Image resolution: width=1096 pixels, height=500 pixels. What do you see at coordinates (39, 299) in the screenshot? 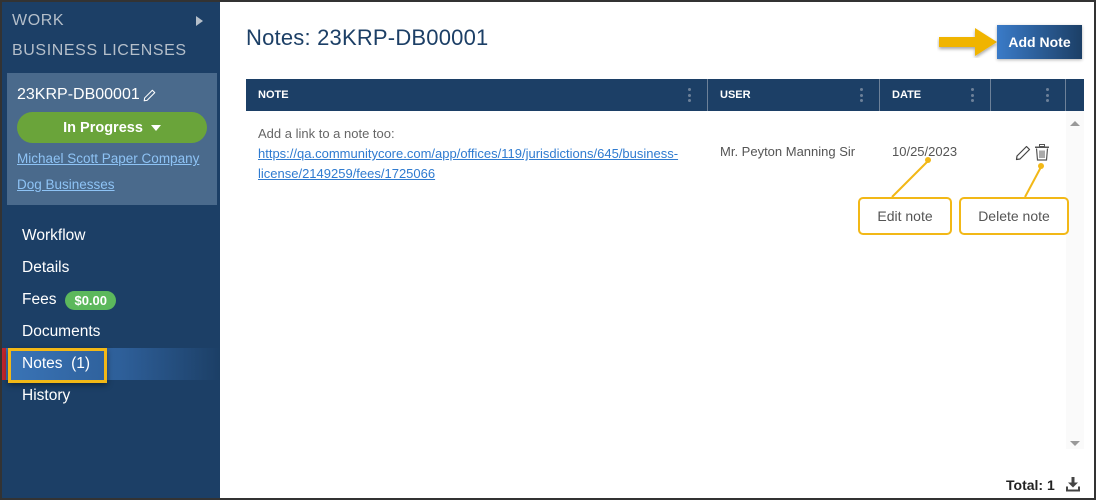
I see `nav-label: Fees` at bounding box center [39, 299].